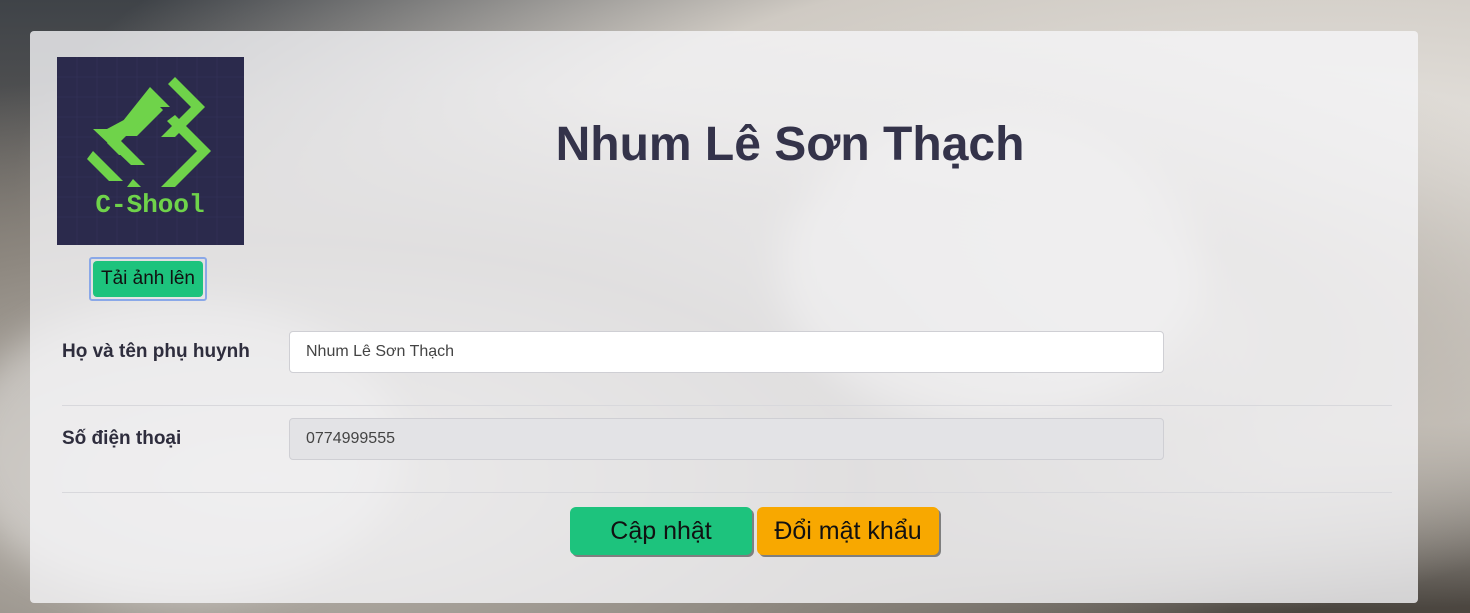 The height and width of the screenshot is (613, 1470). I want to click on phone-row: Số điện thoại, so click(727, 449).